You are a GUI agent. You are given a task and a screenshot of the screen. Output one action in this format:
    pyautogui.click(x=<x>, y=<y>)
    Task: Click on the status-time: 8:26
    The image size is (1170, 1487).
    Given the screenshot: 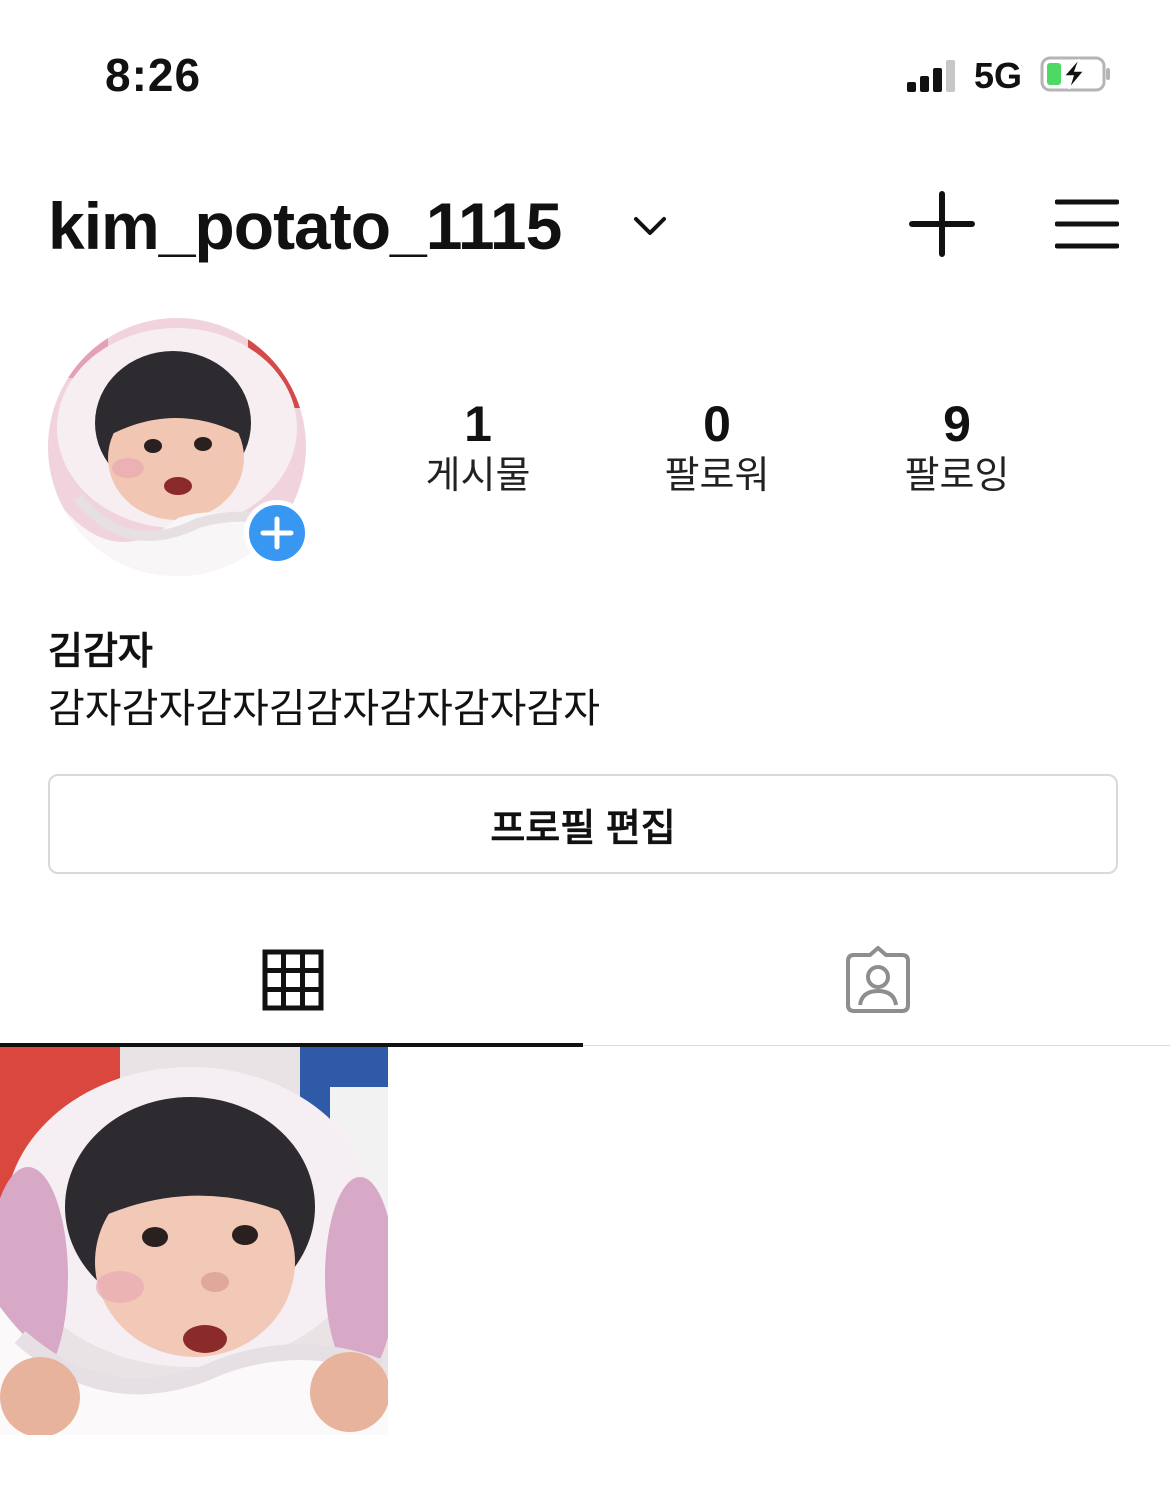 What is the action you would take?
    pyautogui.click(x=153, y=75)
    